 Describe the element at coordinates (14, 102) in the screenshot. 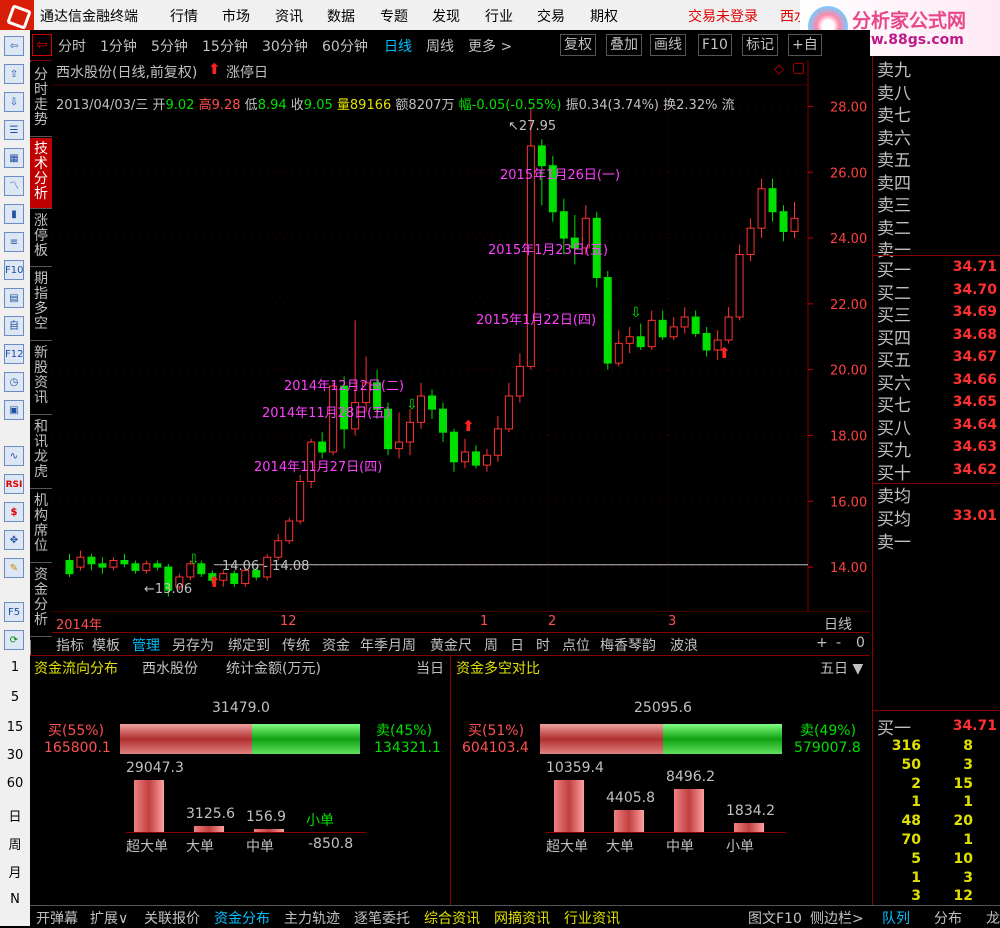

I see `down-arrow-icon: ⇩` at that location.